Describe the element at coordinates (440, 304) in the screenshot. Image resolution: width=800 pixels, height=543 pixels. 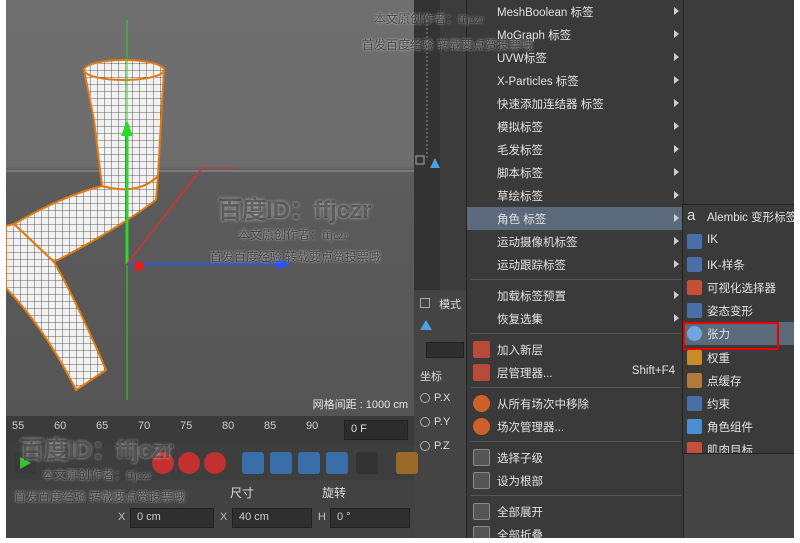
I see `attr-mode-row: 模式` at that location.